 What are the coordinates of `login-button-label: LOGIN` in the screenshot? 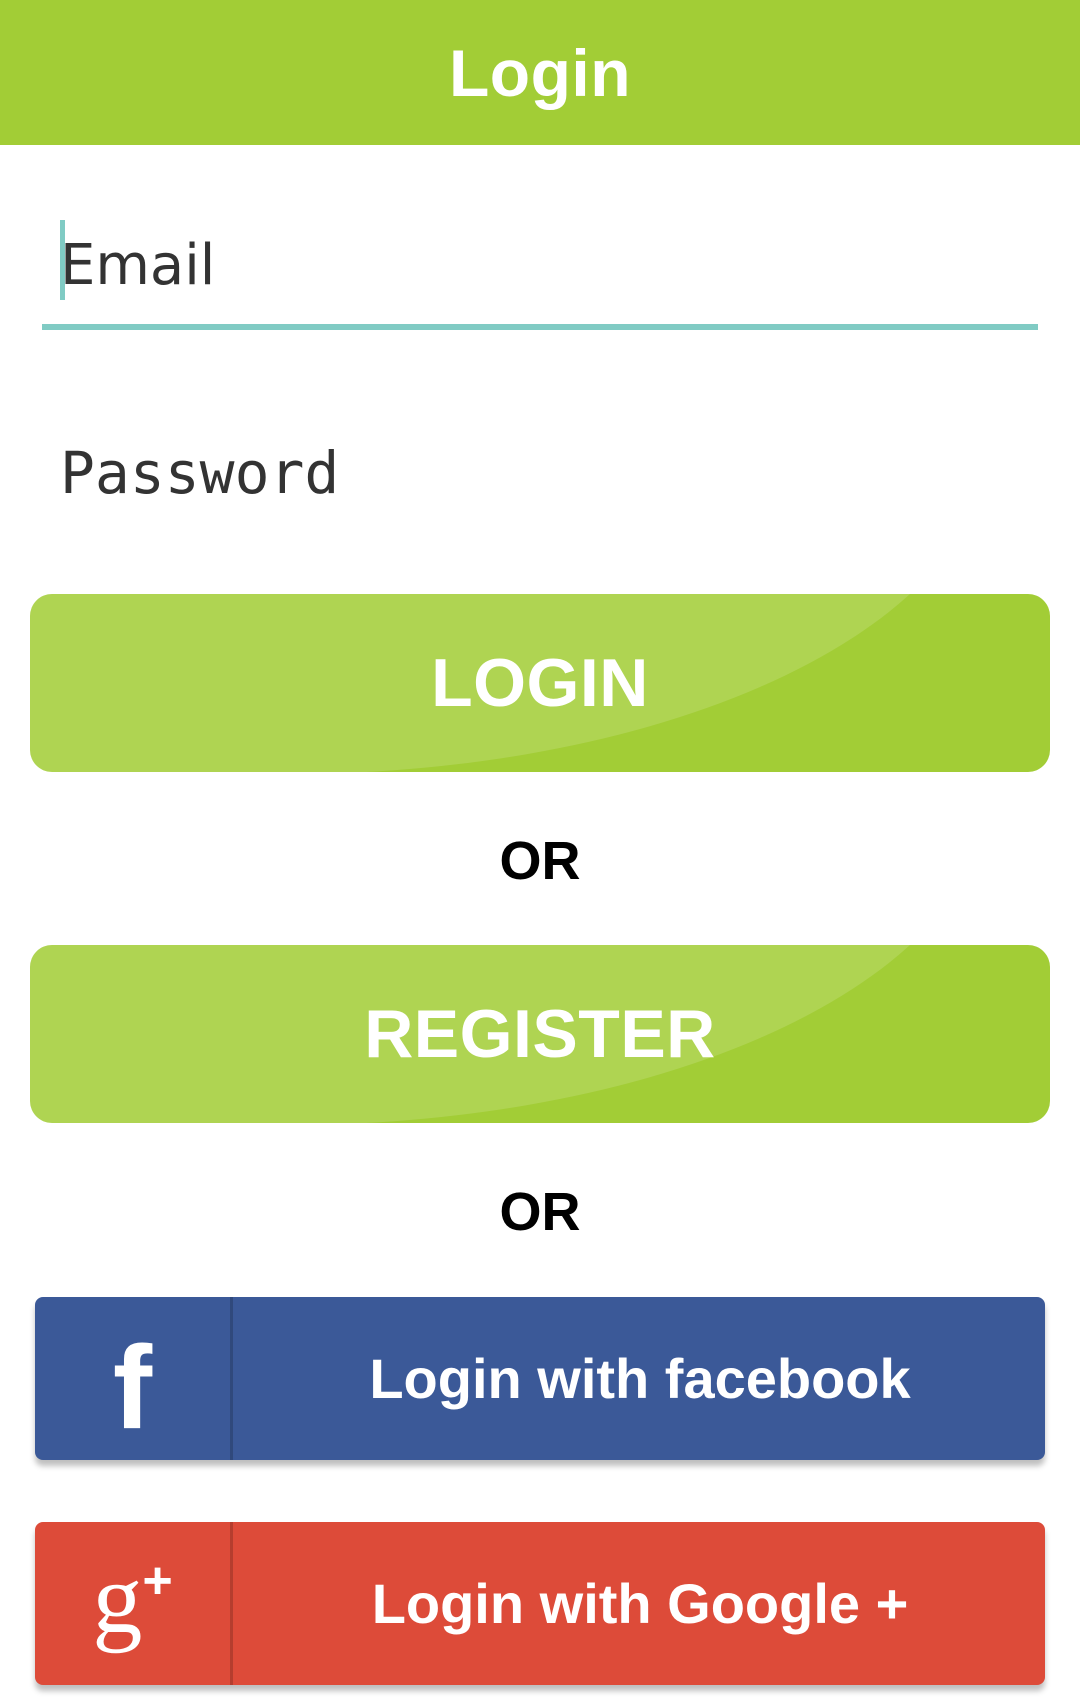 It's located at (540, 683).